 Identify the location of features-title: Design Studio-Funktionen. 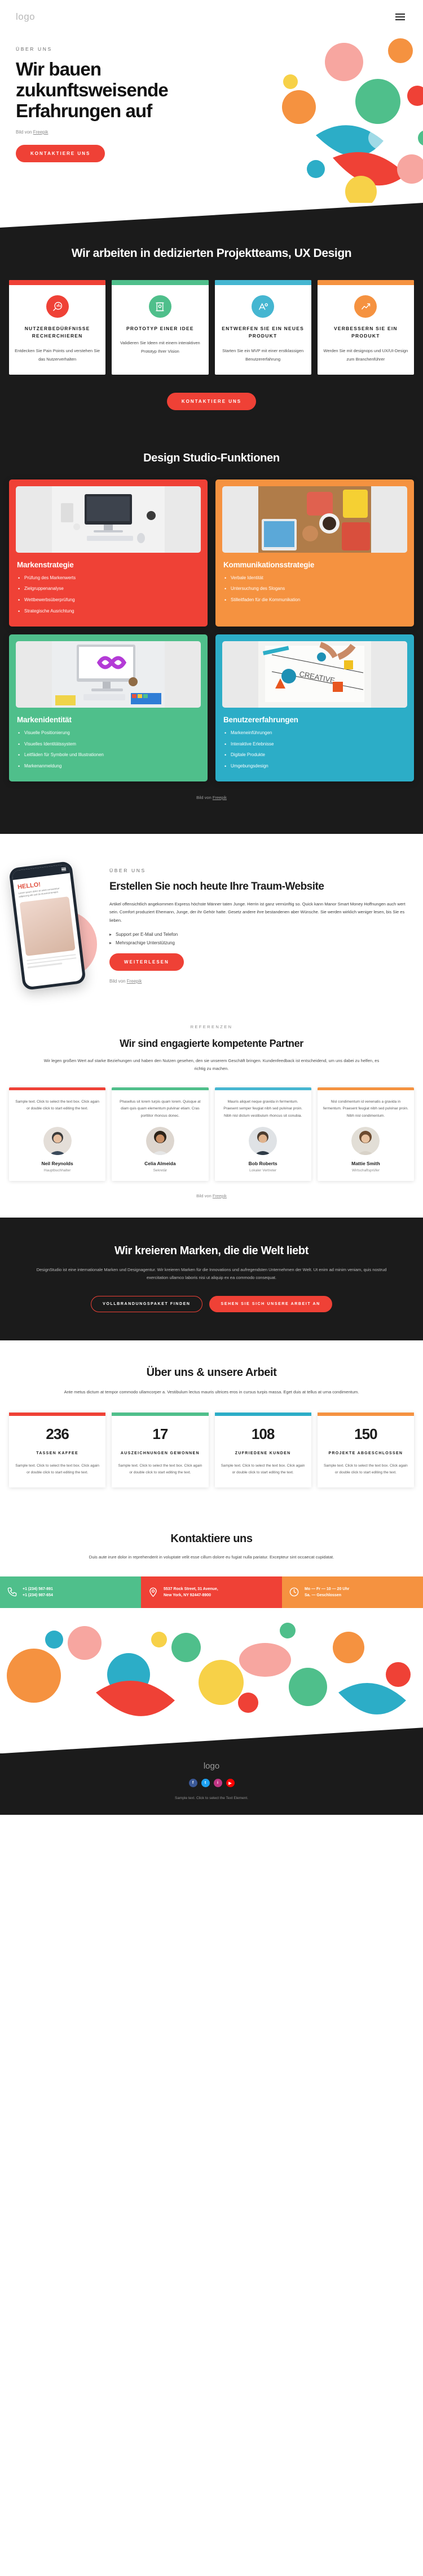
(211, 457).